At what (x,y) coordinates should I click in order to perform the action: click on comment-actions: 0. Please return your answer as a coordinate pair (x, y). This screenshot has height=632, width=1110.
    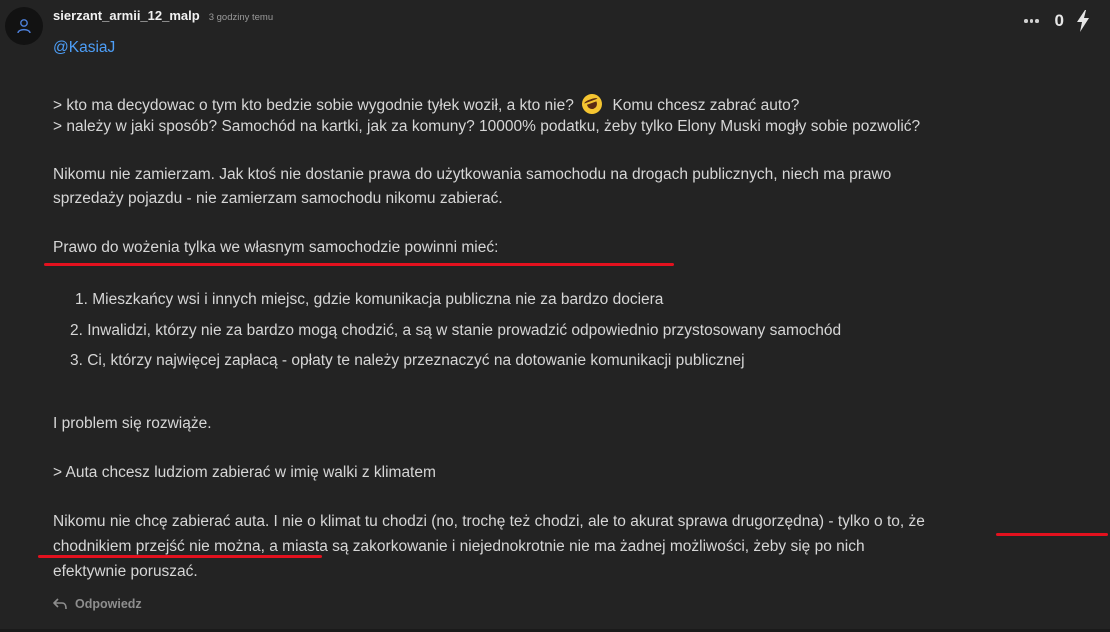
    Looking at the image, I should click on (1055, 21).